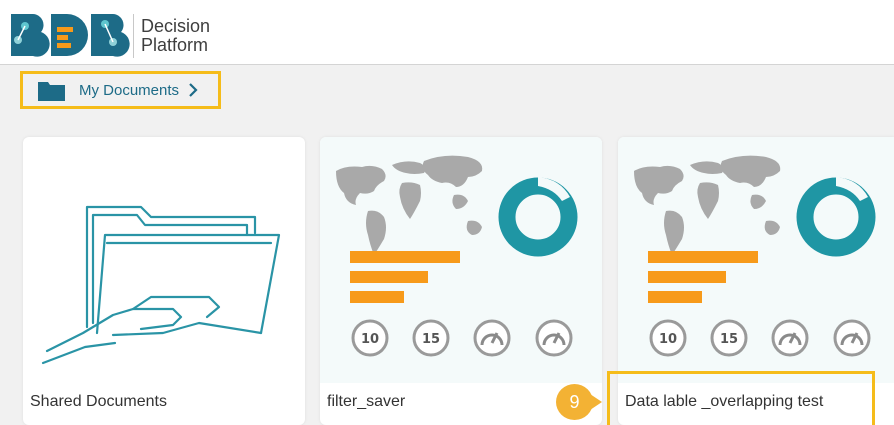 This screenshot has height=425, width=894. I want to click on breadcrumb-my-documents: My Documents, so click(129, 90).